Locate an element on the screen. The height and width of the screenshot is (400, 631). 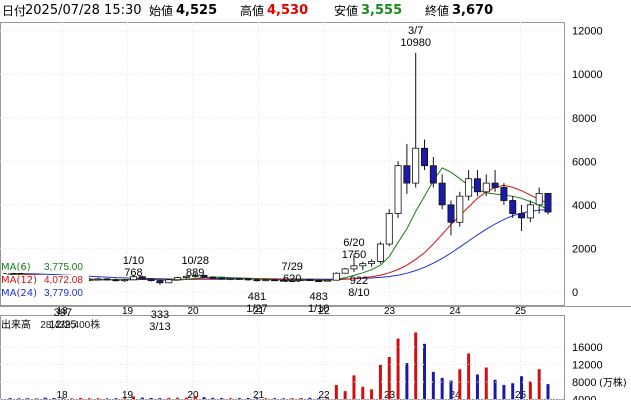
year-tick-label: 20 is located at coordinates (193, 311).